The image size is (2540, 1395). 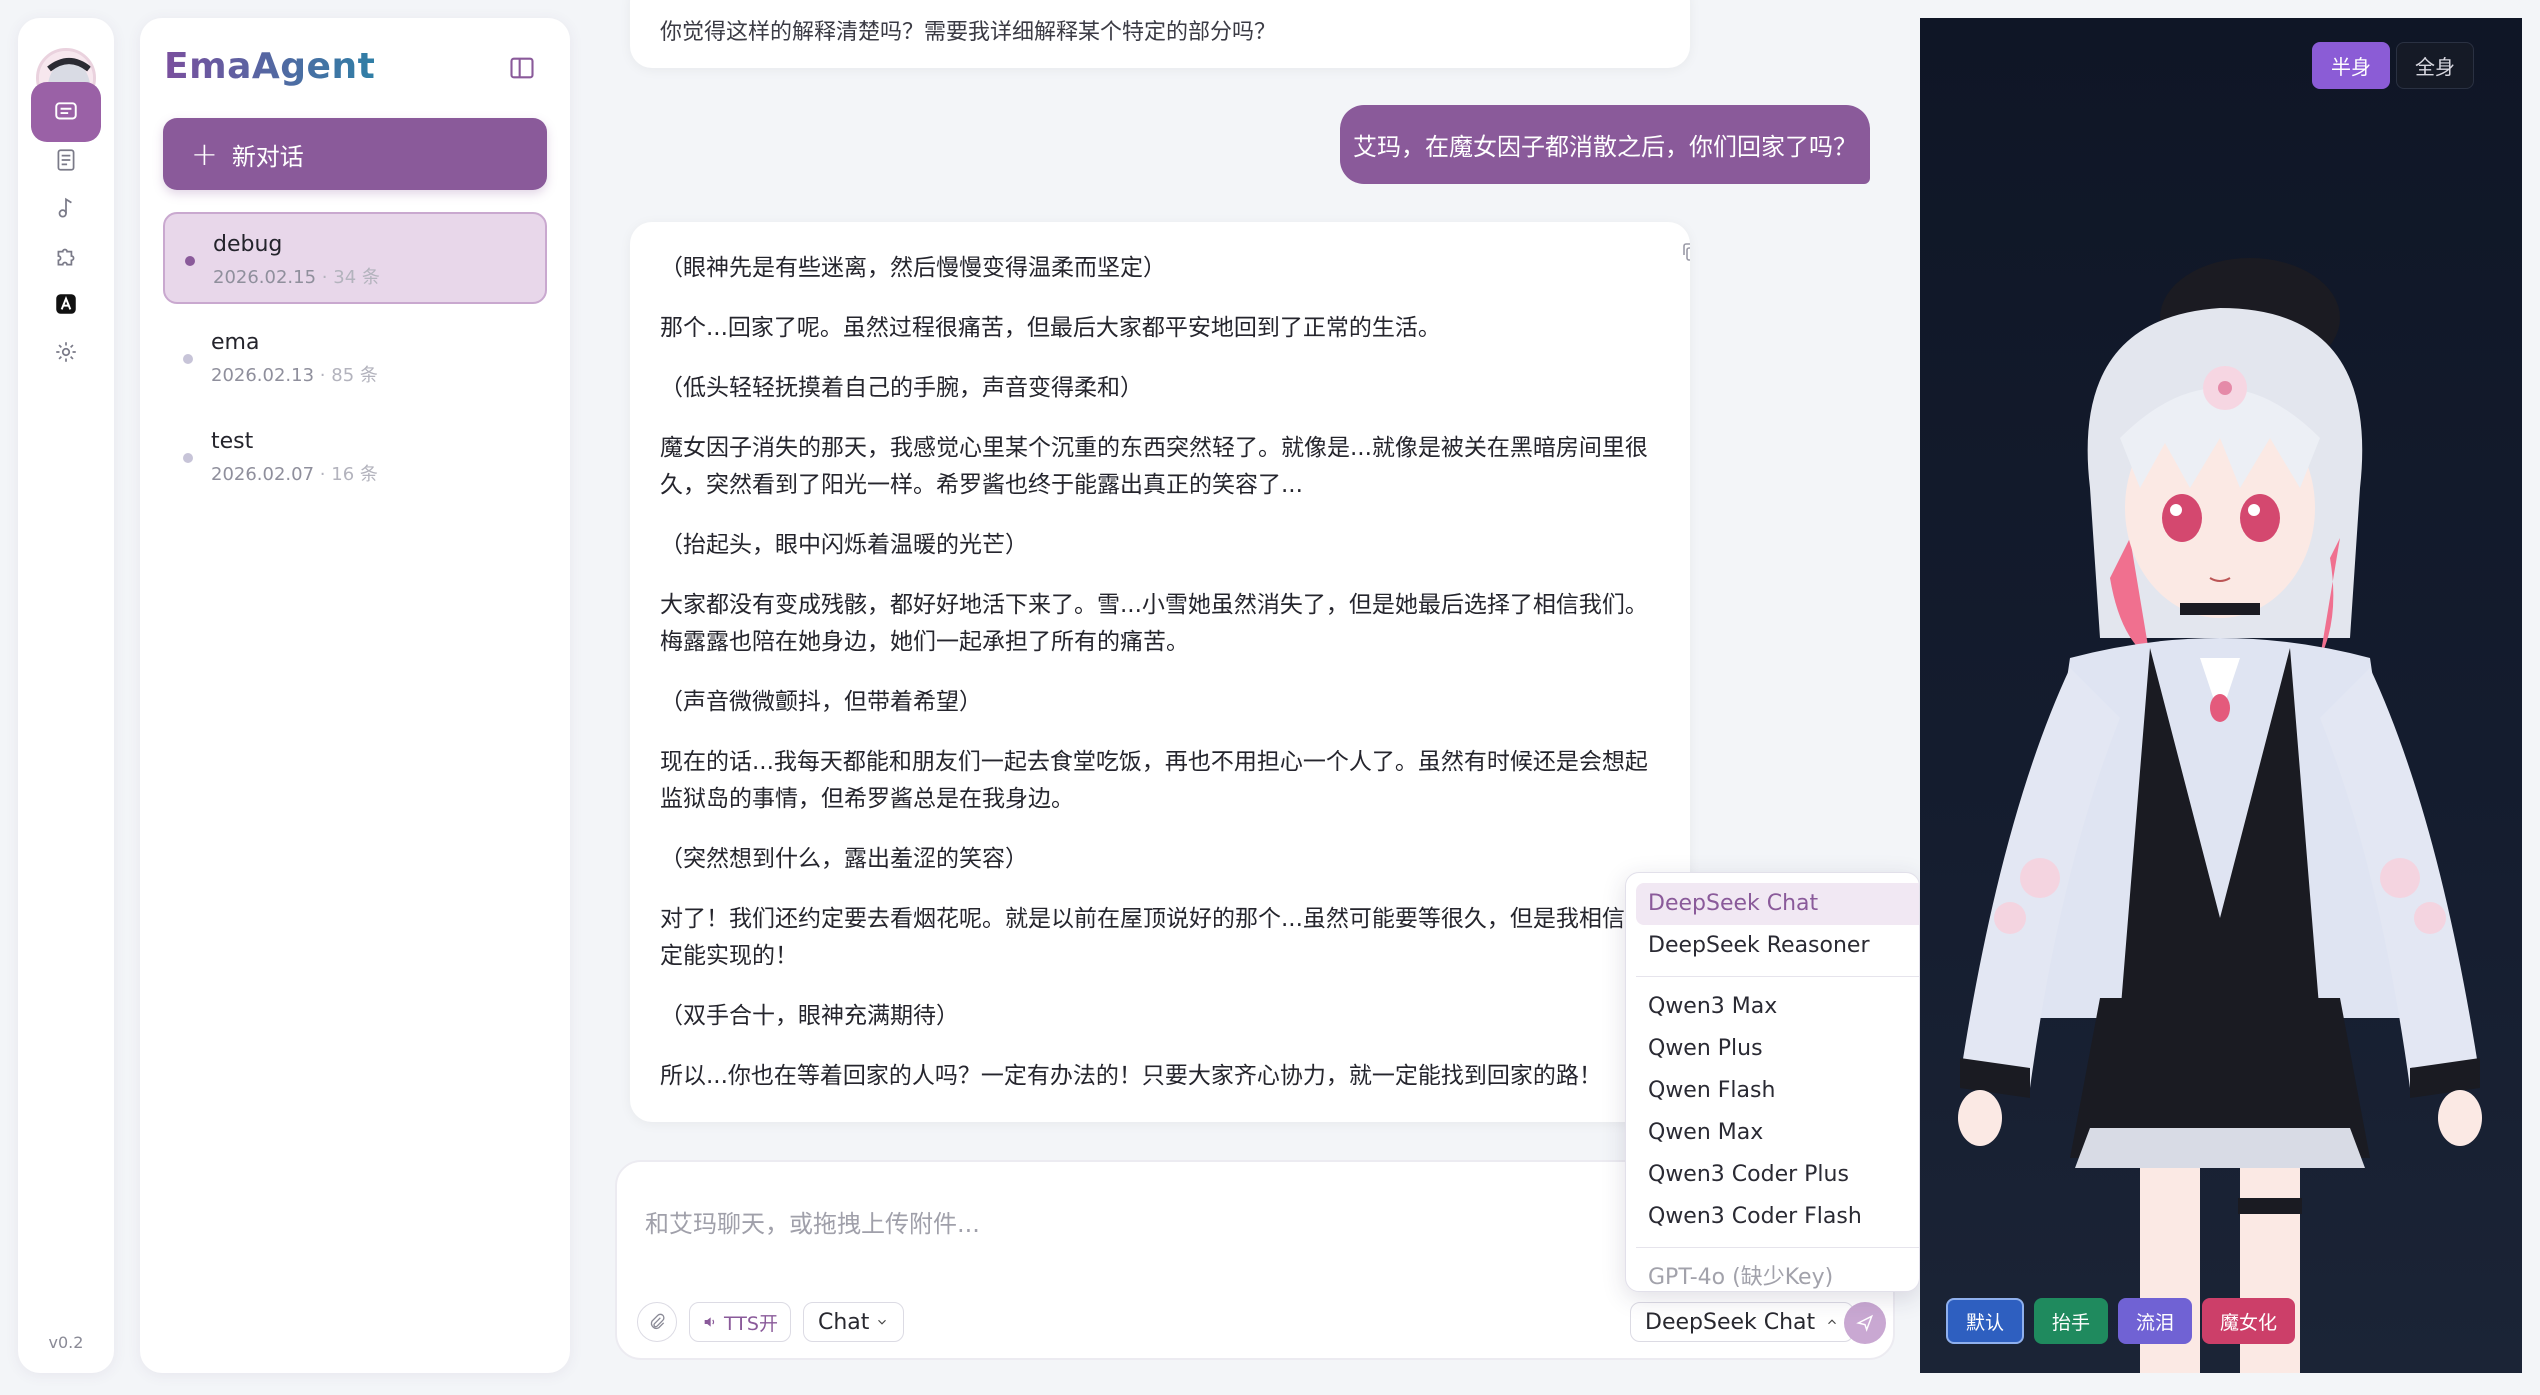 What do you see at coordinates (1050, 328) in the screenshot?
I see `message-paragraph: 那个...回家了呢。虽然过程很痛苦，但最后大家都平安地回到了正常的生活。` at bounding box center [1050, 328].